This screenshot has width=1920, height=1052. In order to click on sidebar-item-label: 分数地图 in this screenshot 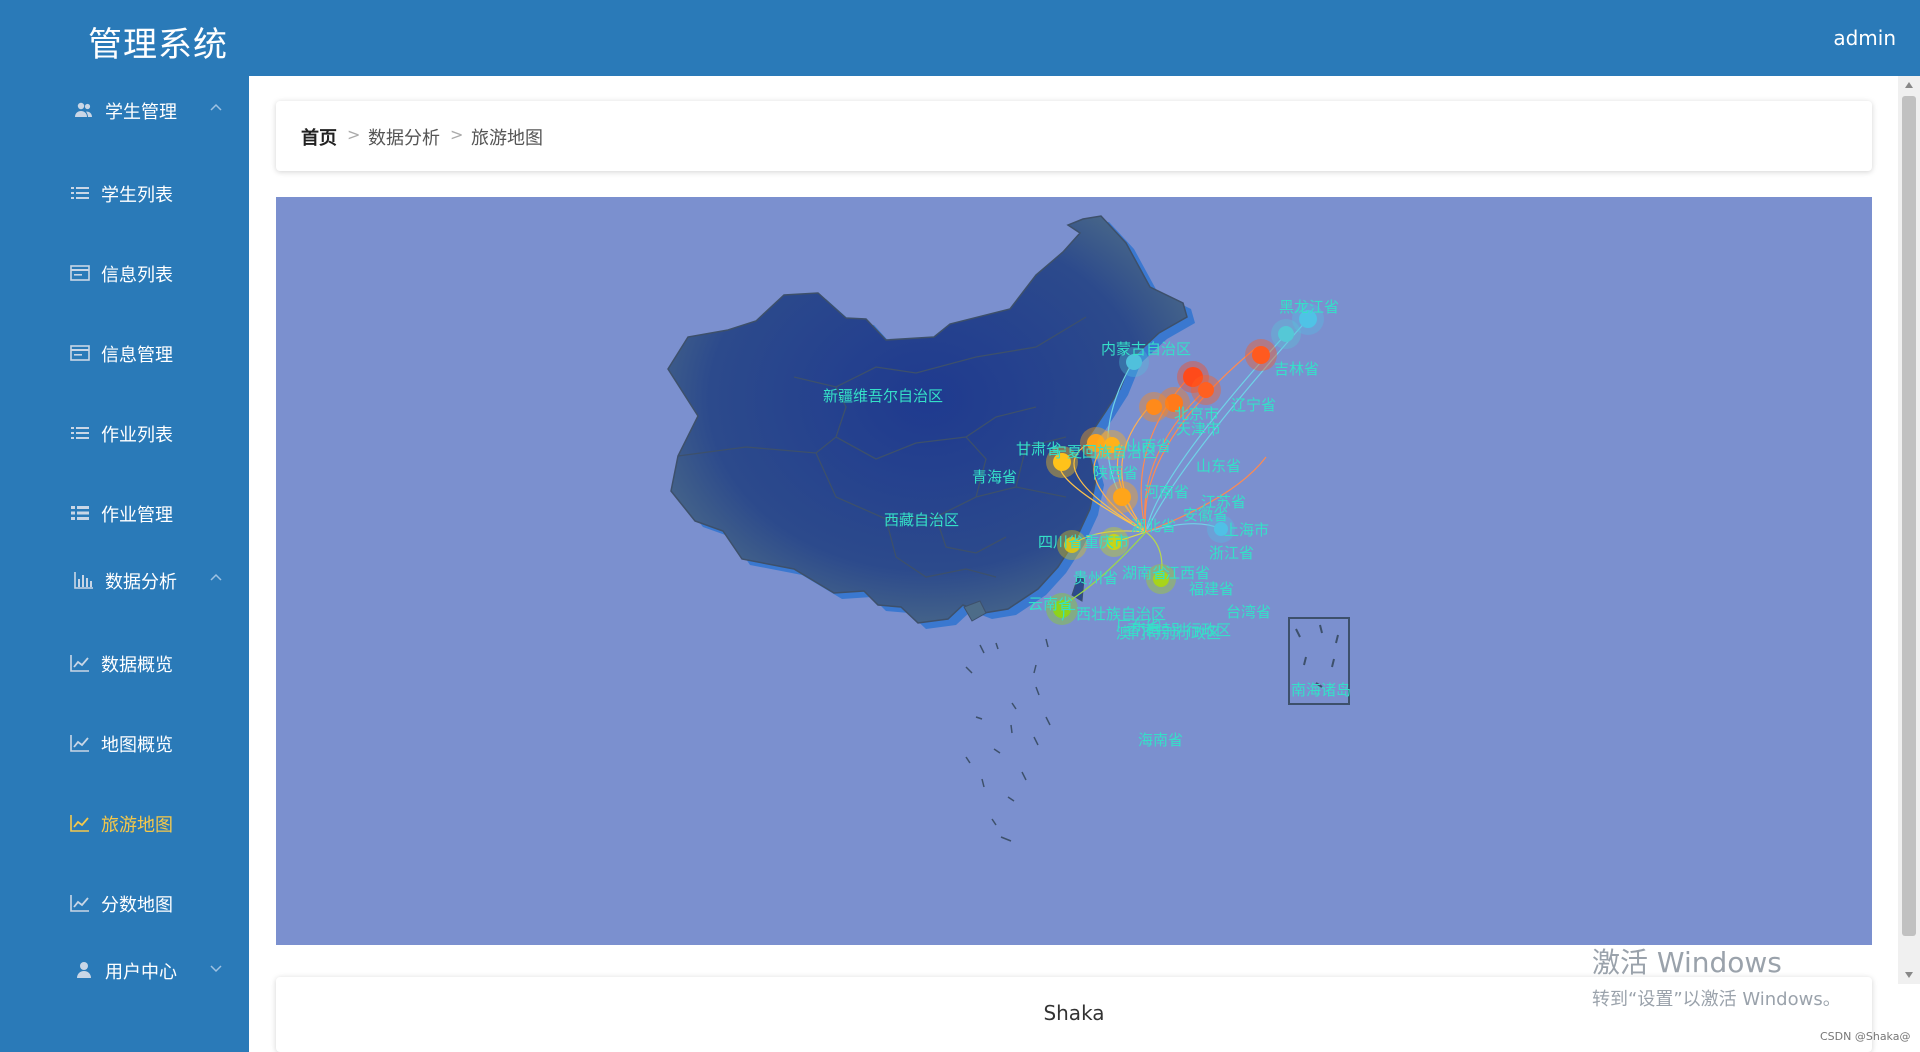, I will do `click(137, 905)`.